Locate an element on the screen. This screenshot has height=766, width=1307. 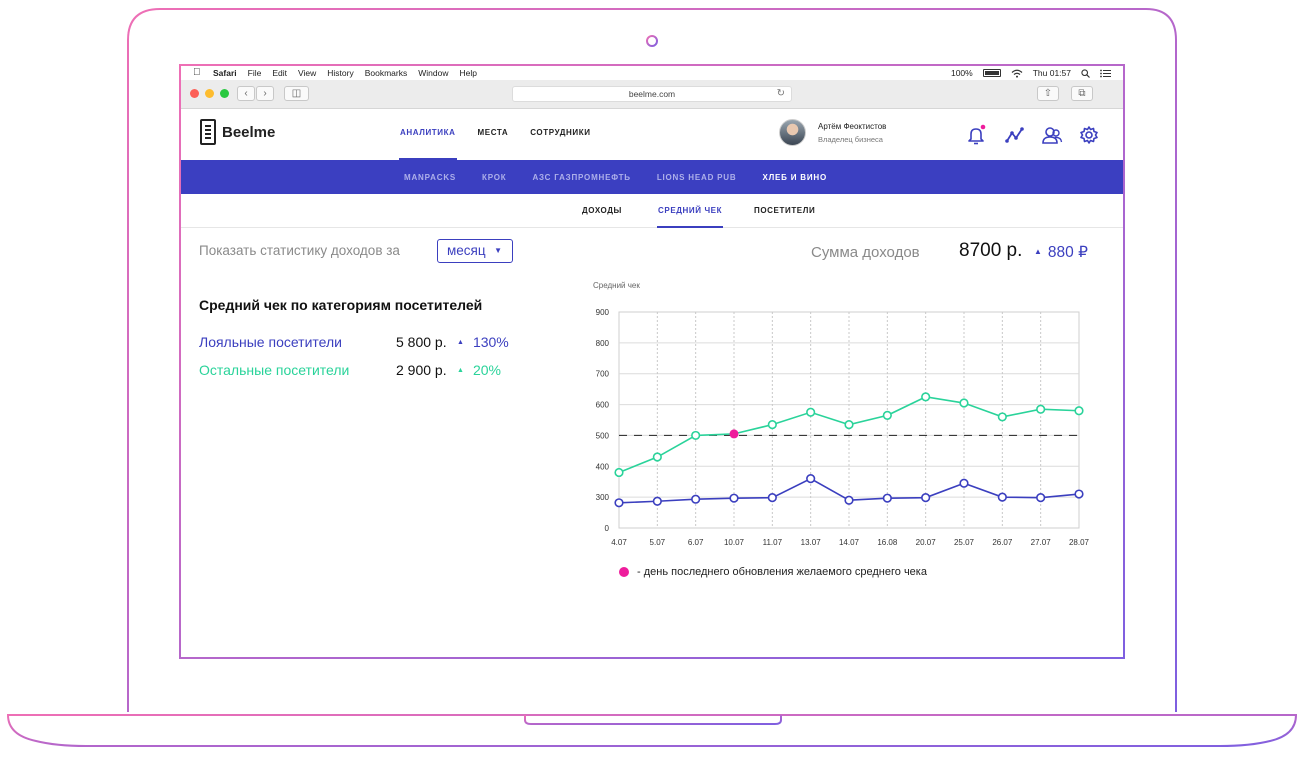
y-tick-label: 600 is located at coordinates (603, 405).